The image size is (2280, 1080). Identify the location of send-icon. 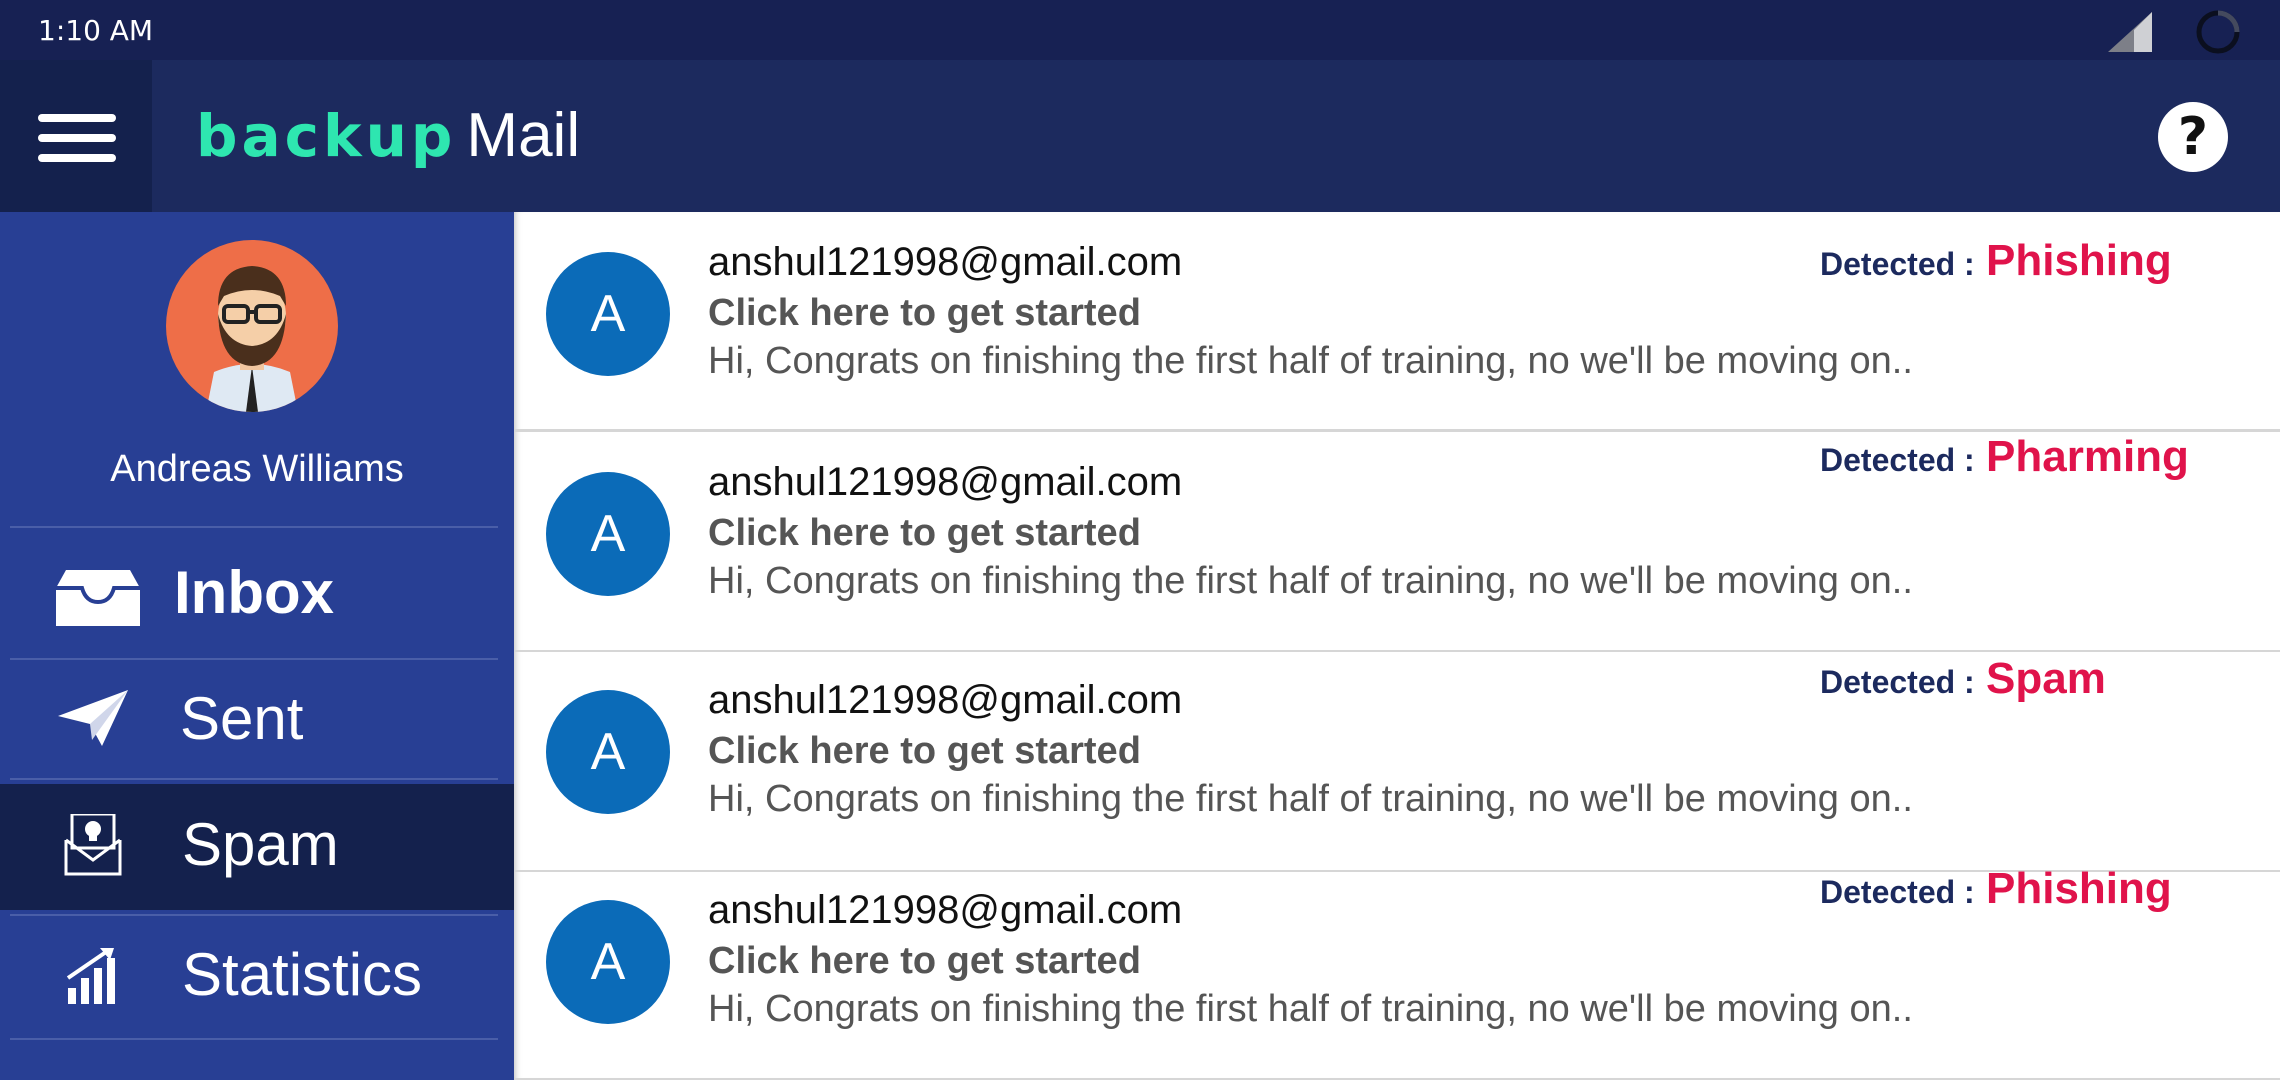
(93, 718).